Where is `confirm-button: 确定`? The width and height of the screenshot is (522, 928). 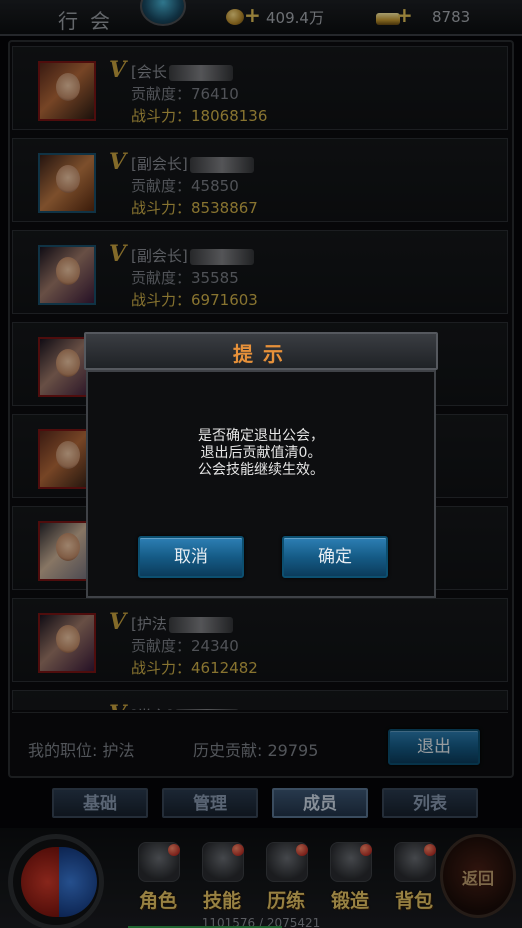 confirm-button: 确定 is located at coordinates (335, 557).